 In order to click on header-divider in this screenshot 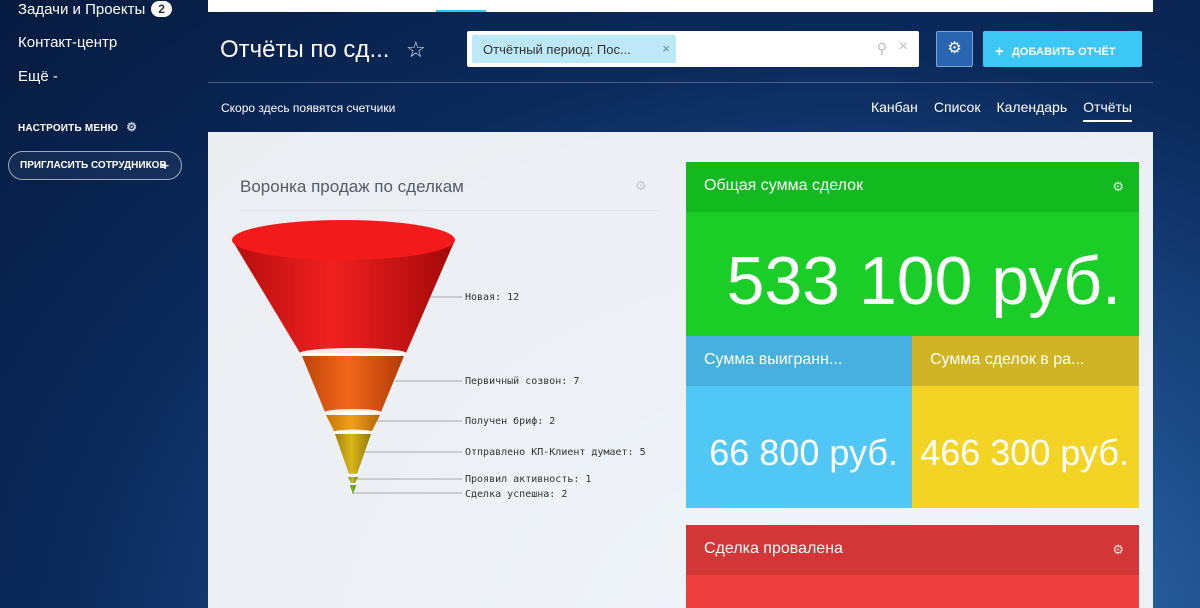, I will do `click(680, 82)`.